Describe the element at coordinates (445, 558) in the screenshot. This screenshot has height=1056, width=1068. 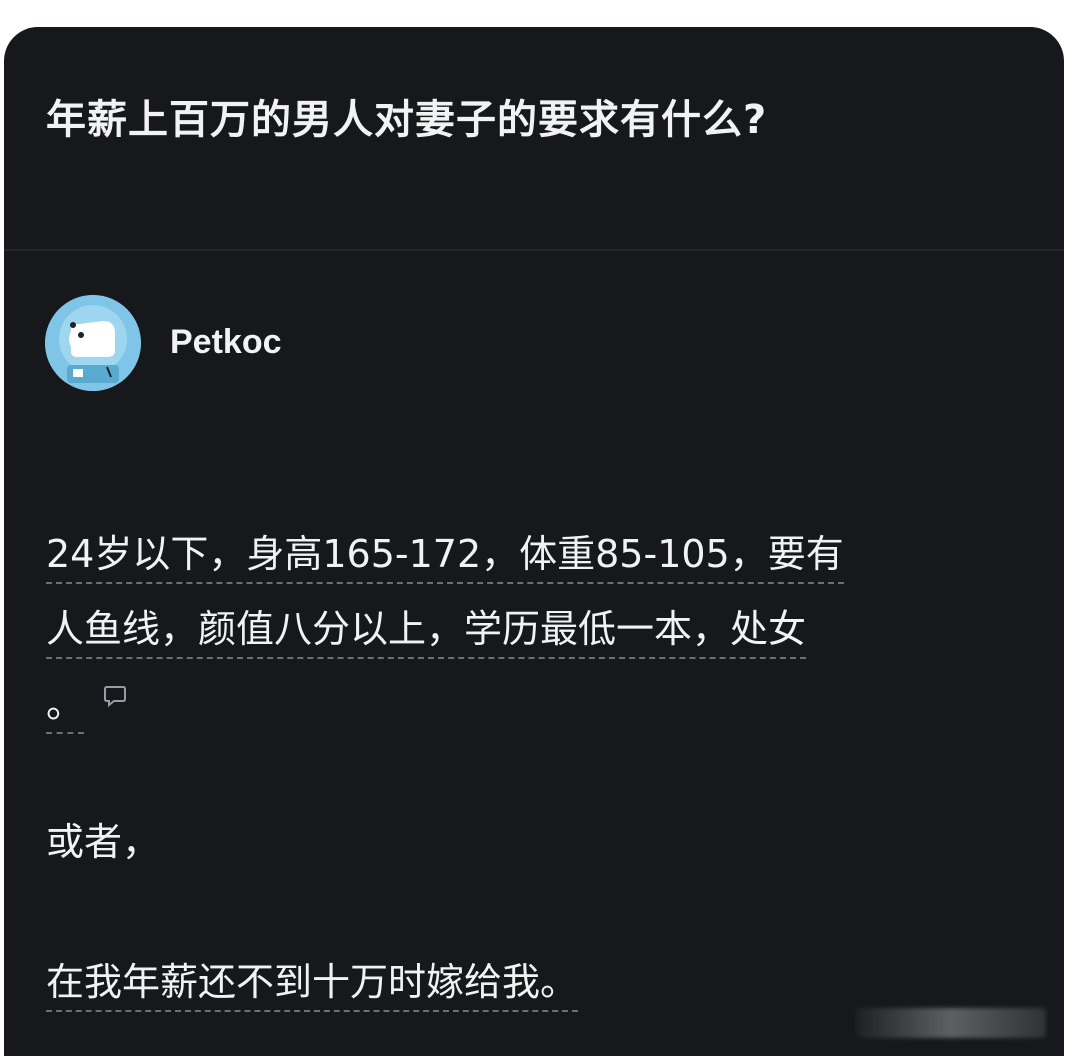
I see `answer-line-1: 24岁以下，身高165-172，体重85-105，要有` at that location.